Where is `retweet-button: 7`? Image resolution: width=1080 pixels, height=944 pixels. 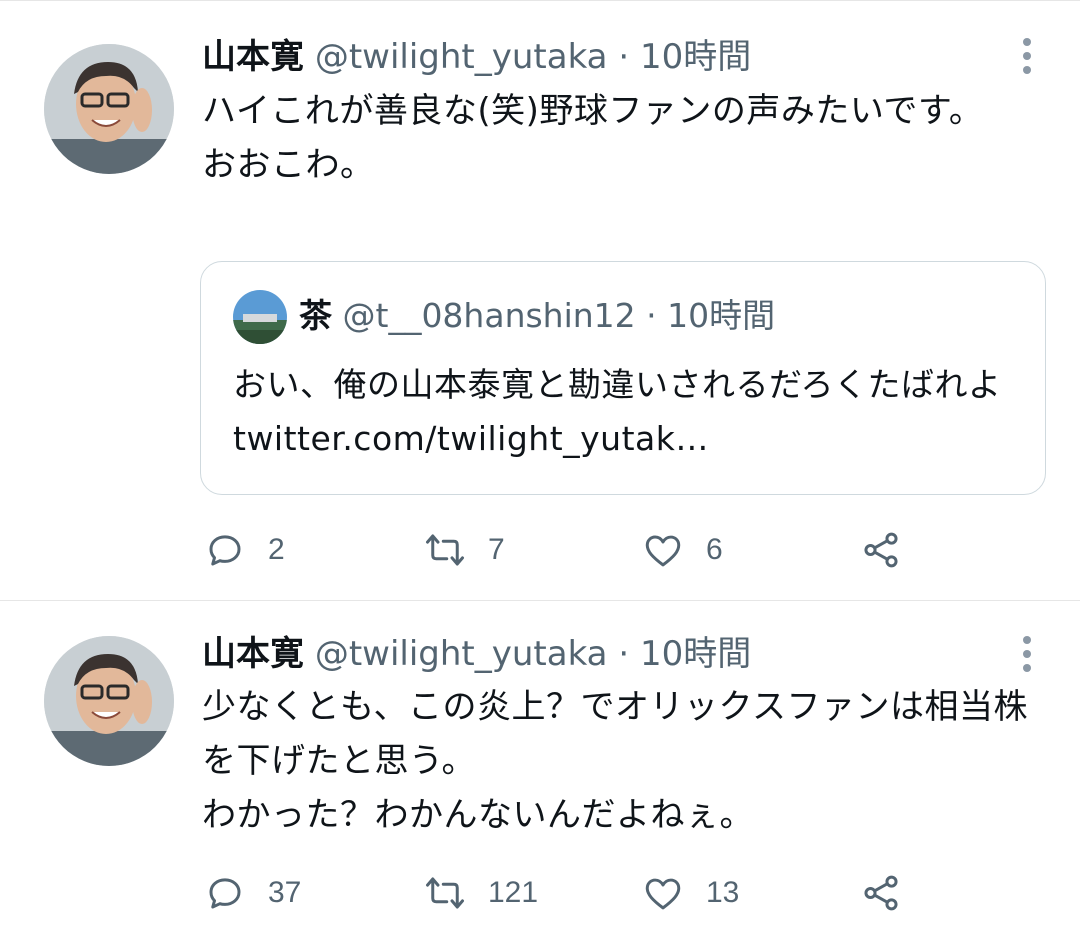
retweet-button: 7 is located at coordinates (464, 550).